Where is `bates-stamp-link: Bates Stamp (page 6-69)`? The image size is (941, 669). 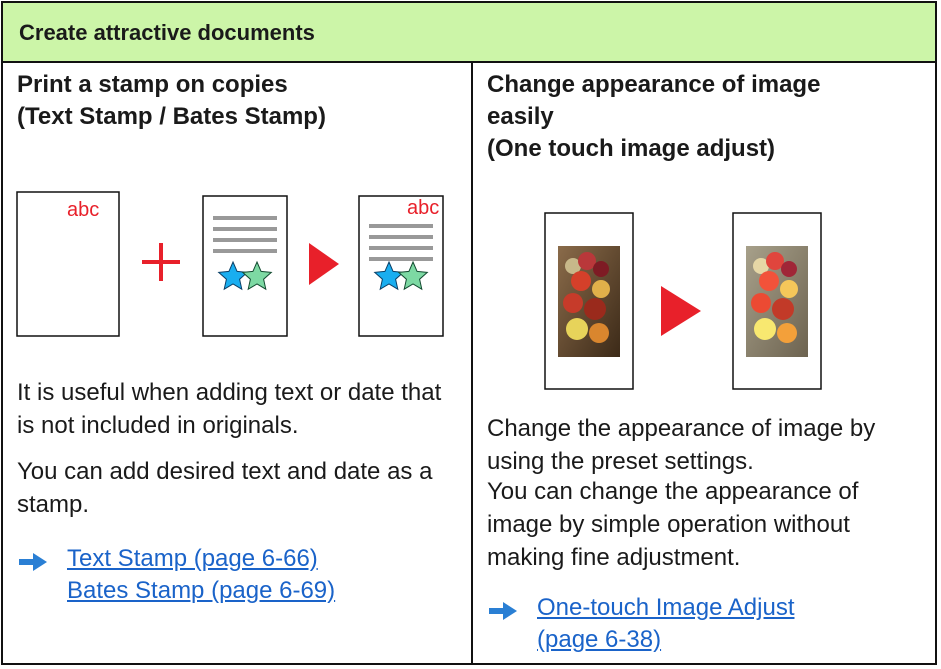
bates-stamp-link: Bates Stamp (page 6-69) is located at coordinates (201, 591).